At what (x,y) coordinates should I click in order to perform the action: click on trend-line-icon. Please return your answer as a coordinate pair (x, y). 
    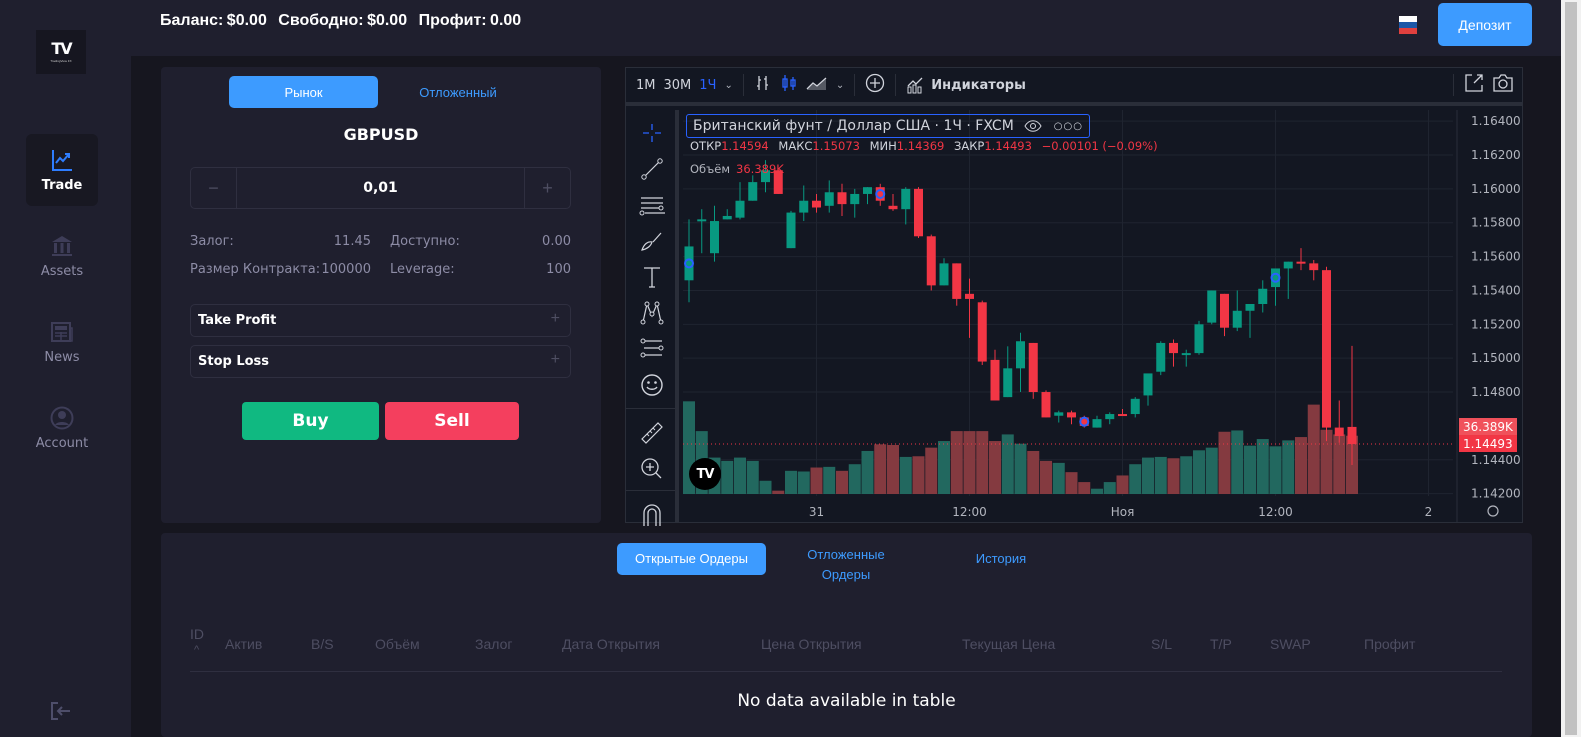
    Looking at the image, I should click on (652, 169).